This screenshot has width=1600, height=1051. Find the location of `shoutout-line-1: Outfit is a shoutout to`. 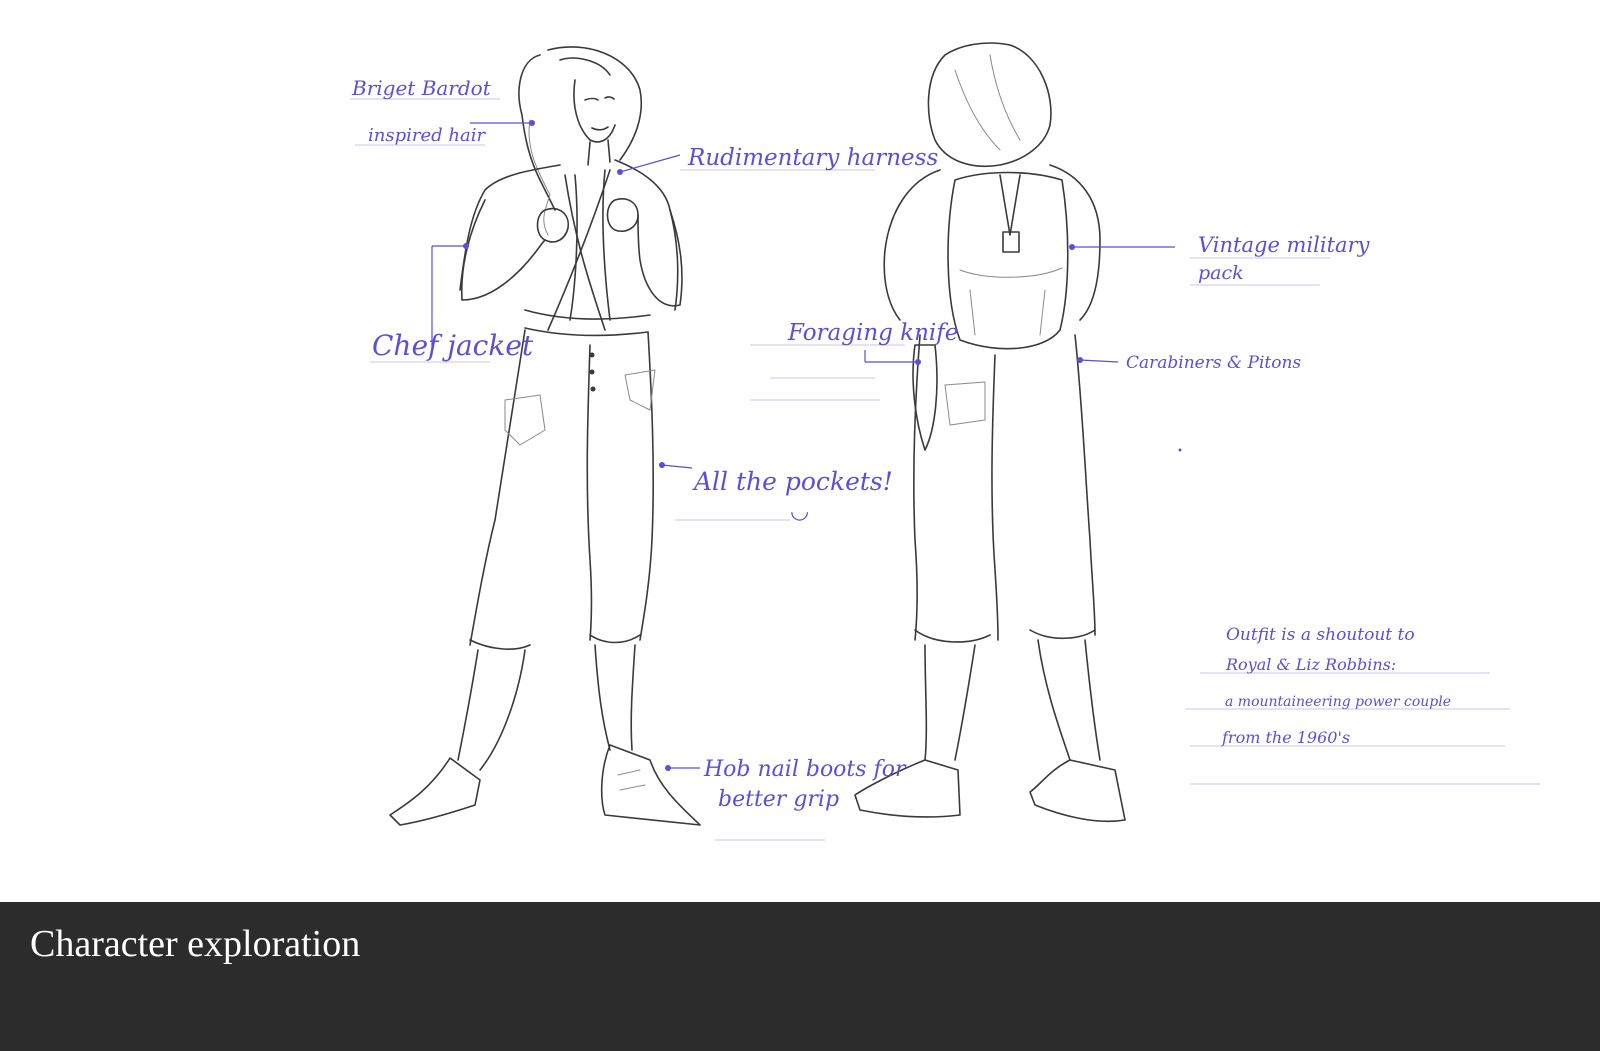

shoutout-line-1: Outfit is a shoutout to is located at coordinates (1320, 635).